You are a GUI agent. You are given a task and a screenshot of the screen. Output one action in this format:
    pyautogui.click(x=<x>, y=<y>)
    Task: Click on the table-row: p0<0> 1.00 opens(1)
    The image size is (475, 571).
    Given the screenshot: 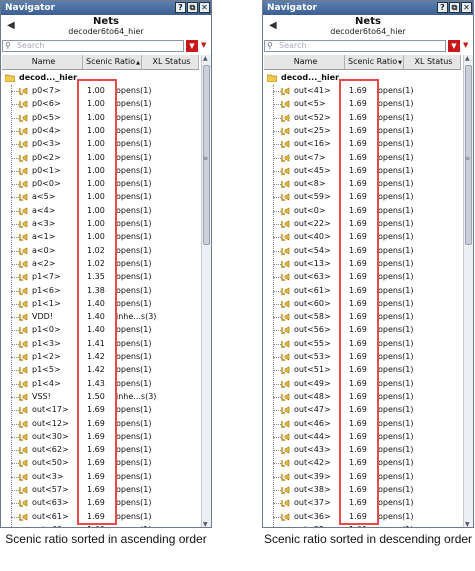 What is the action you would take?
    pyautogui.click(x=100, y=184)
    